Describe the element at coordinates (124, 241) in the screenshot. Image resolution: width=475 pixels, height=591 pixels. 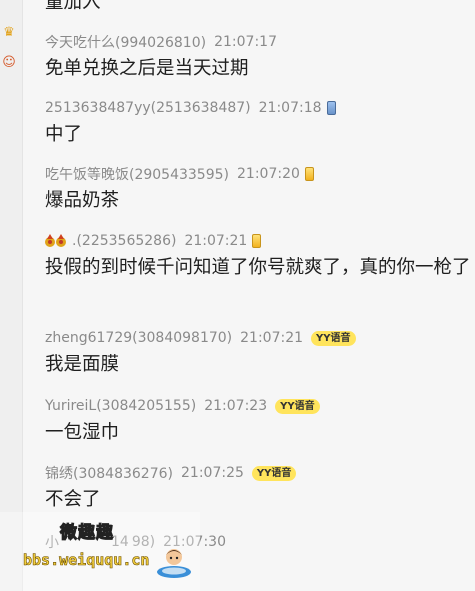
I see `sender-name: .(2253565286)` at that location.